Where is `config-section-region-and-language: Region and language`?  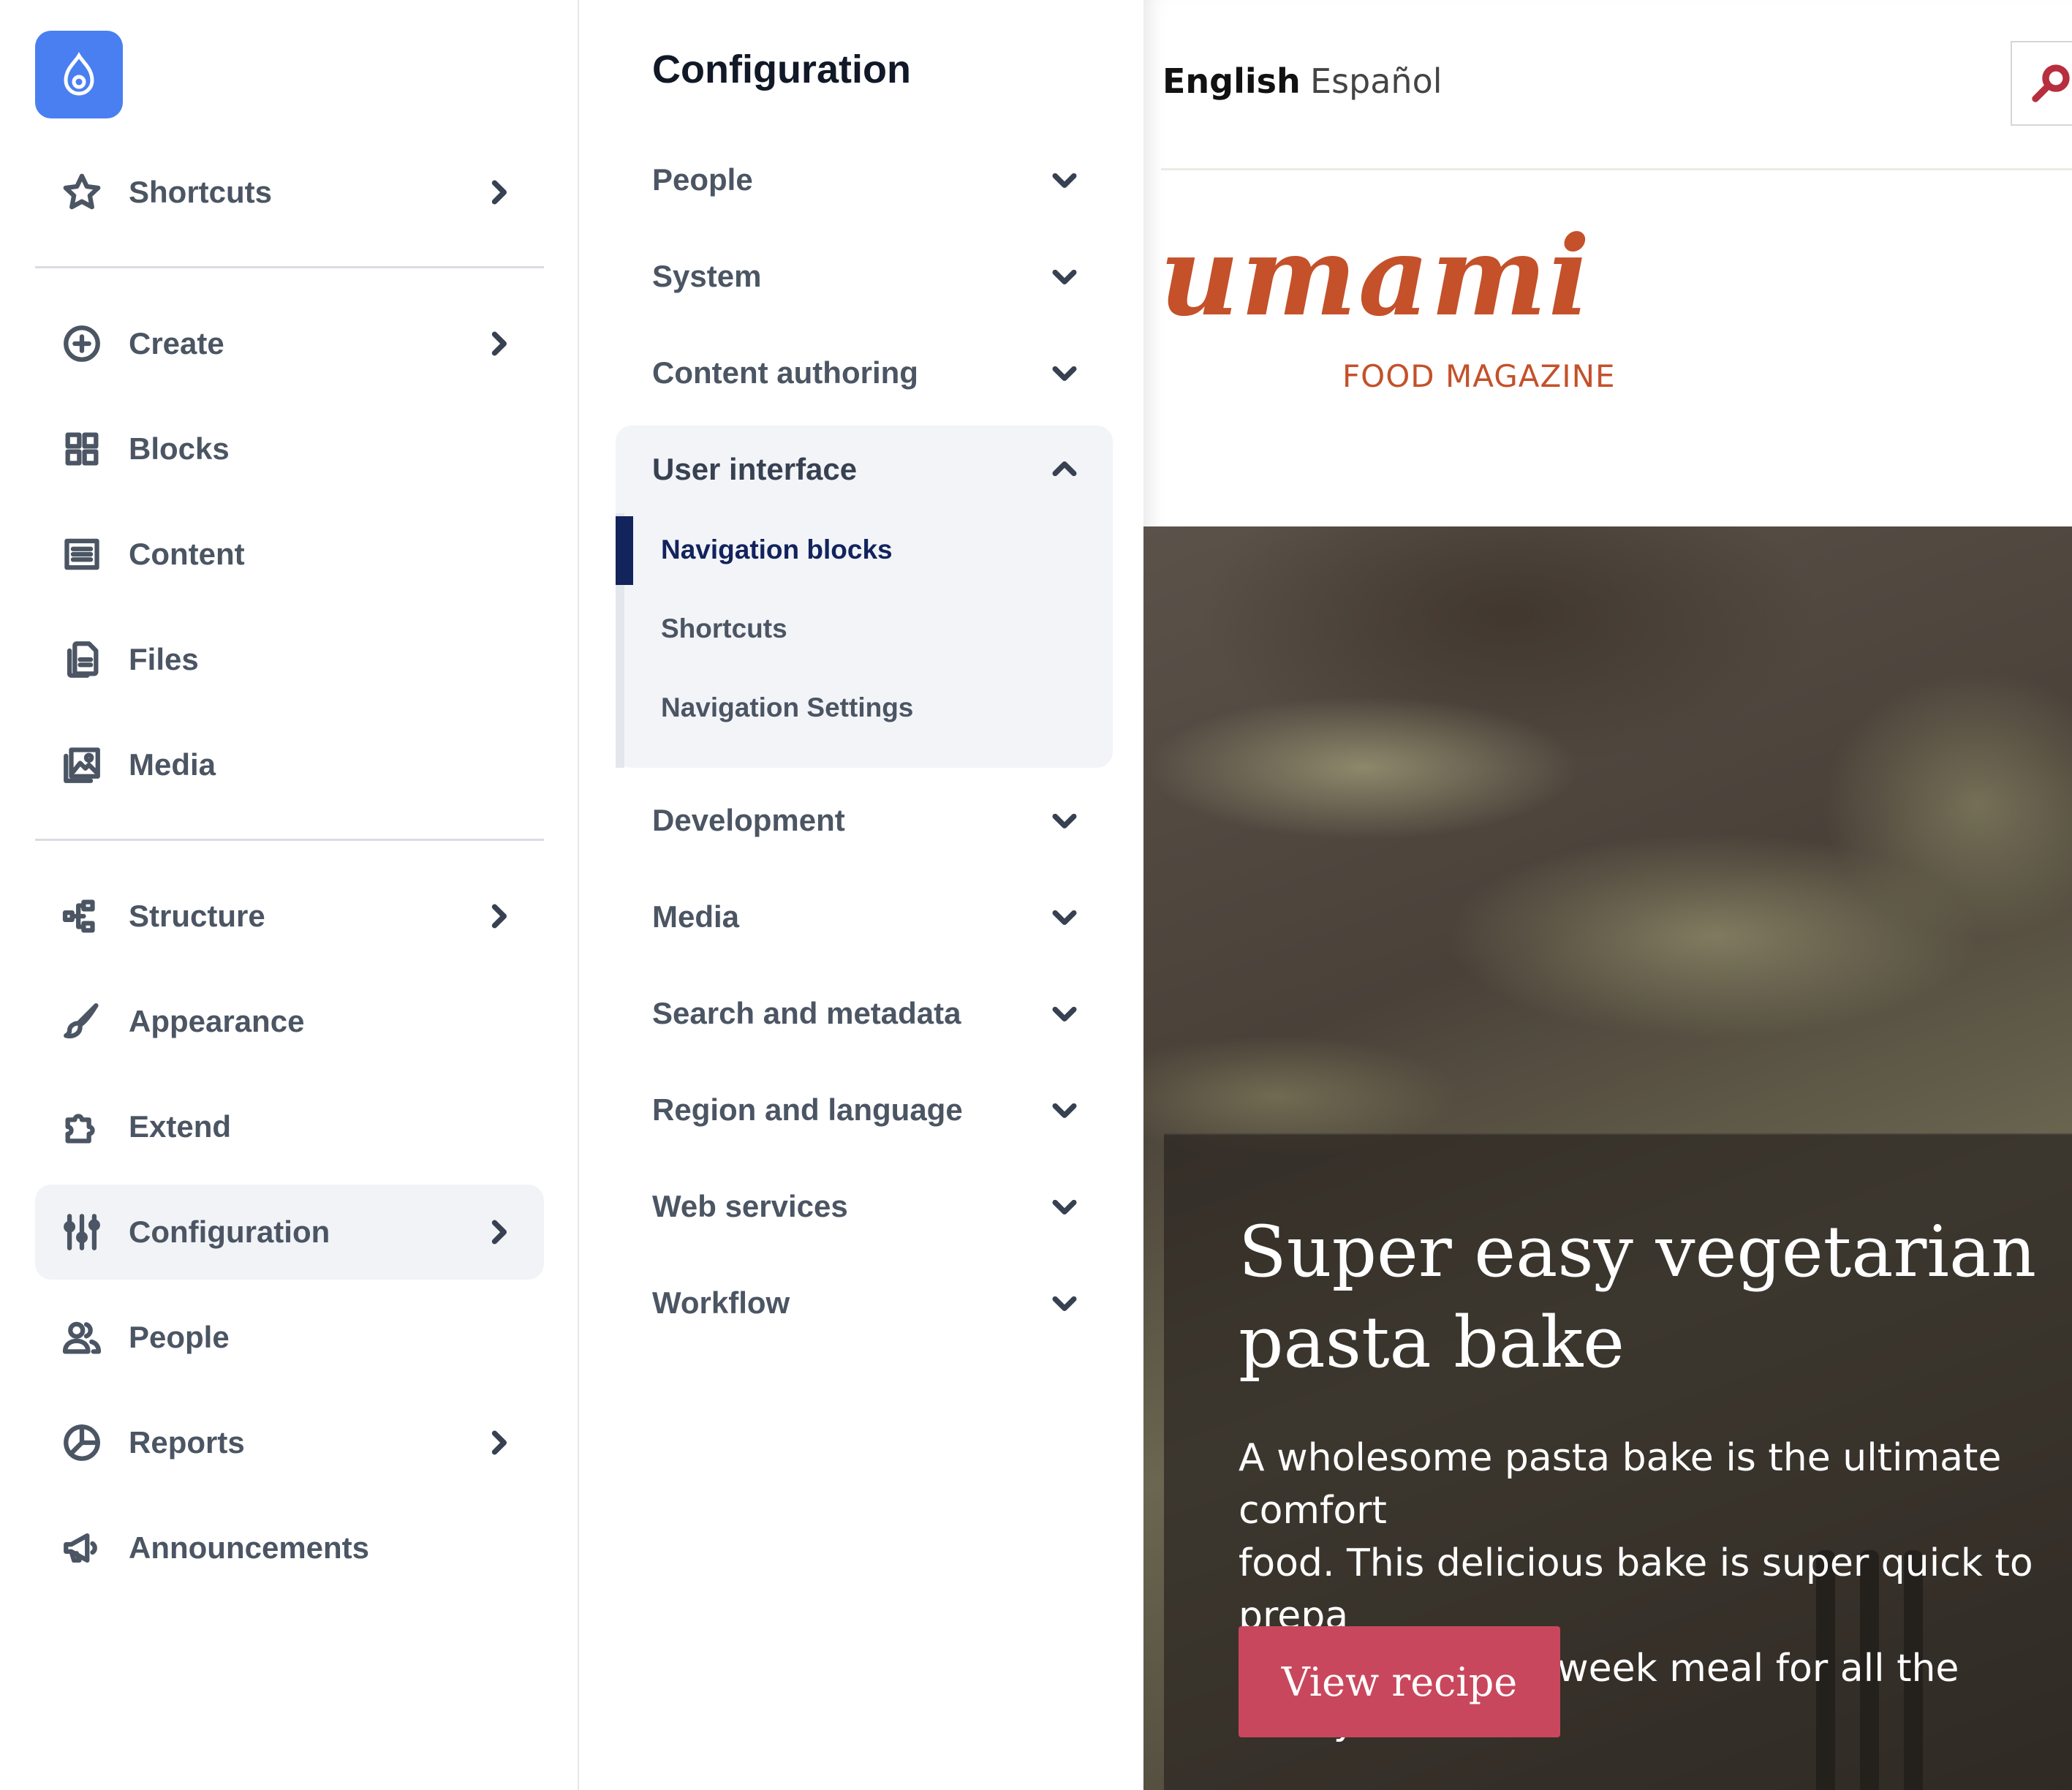 config-section-region-and-language: Region and language is located at coordinates (865, 1110).